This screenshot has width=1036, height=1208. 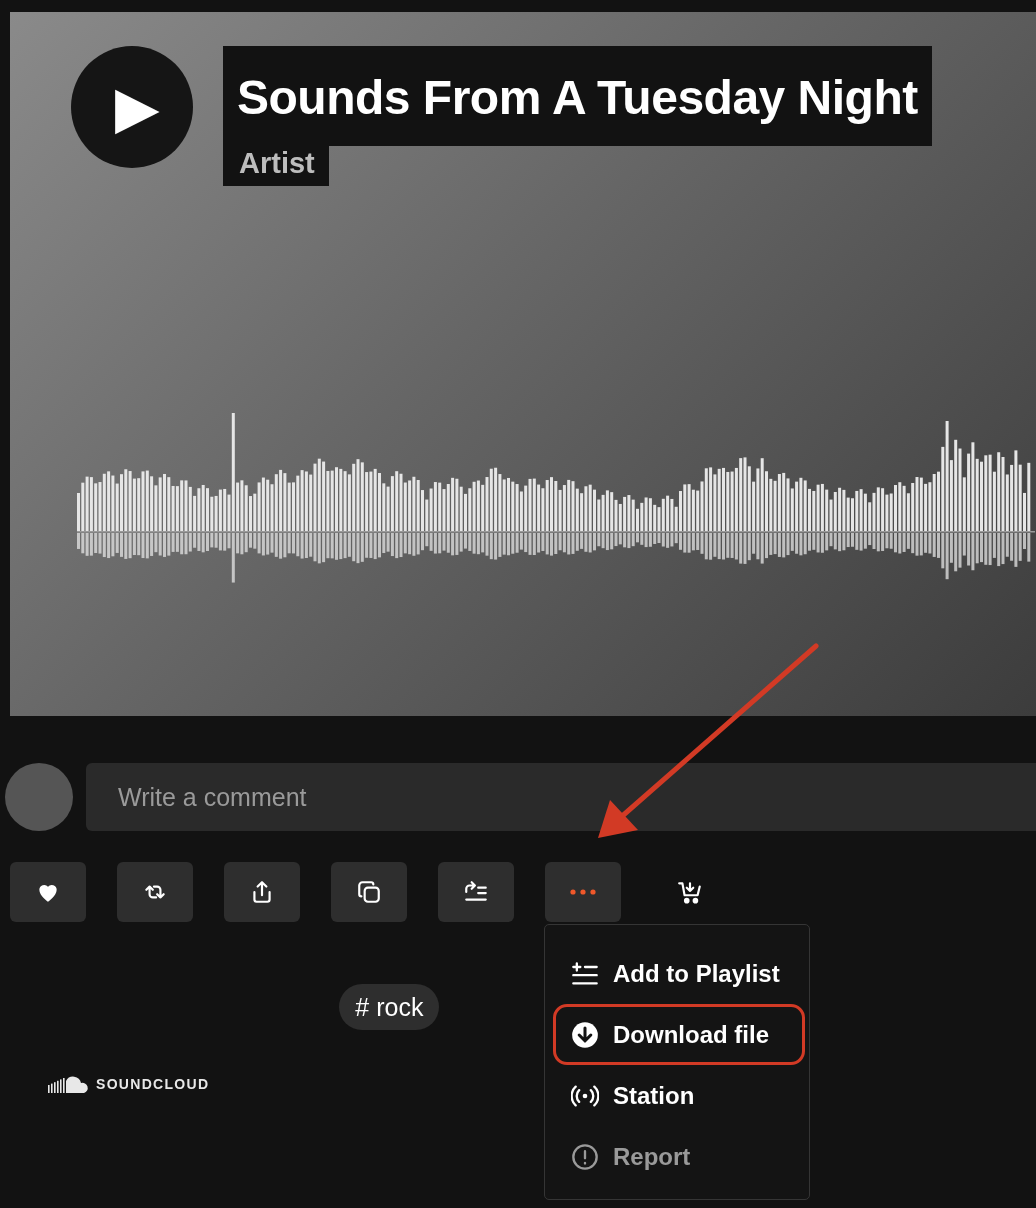 What do you see at coordinates (476, 892) in the screenshot?
I see `queue-button` at bounding box center [476, 892].